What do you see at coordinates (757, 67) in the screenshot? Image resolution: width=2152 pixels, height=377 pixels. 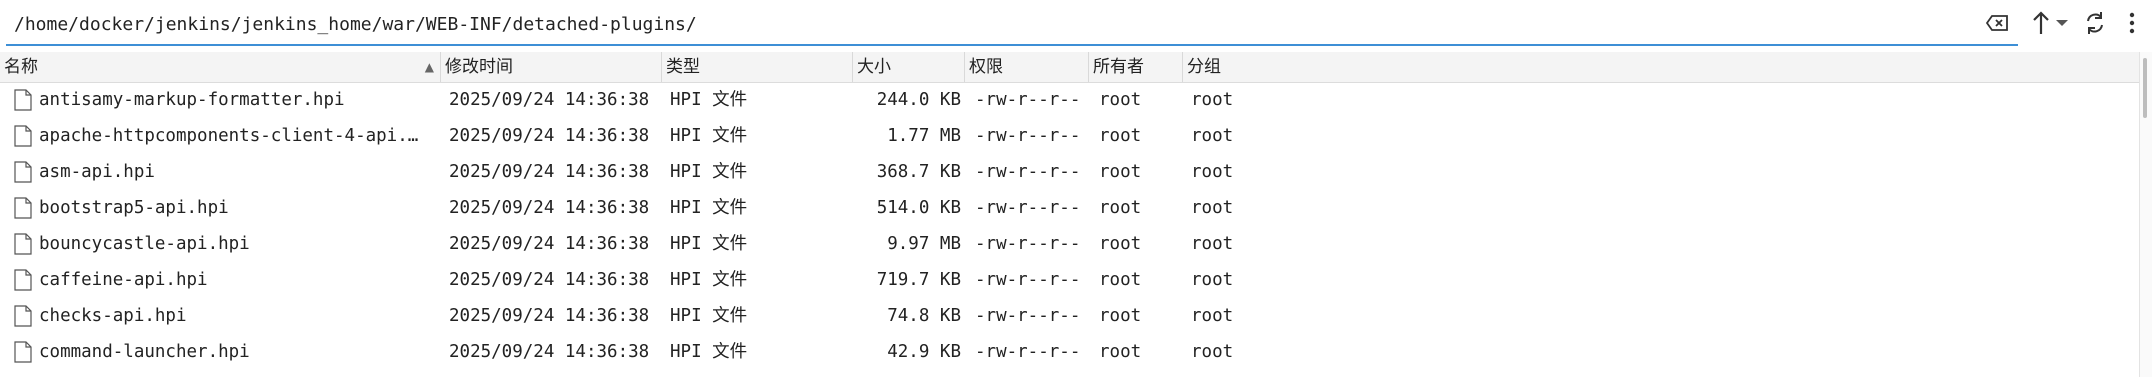 I see `column-header-type: 类型` at bounding box center [757, 67].